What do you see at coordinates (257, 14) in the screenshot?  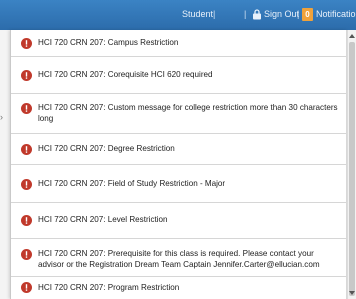 I see `lock-icon` at bounding box center [257, 14].